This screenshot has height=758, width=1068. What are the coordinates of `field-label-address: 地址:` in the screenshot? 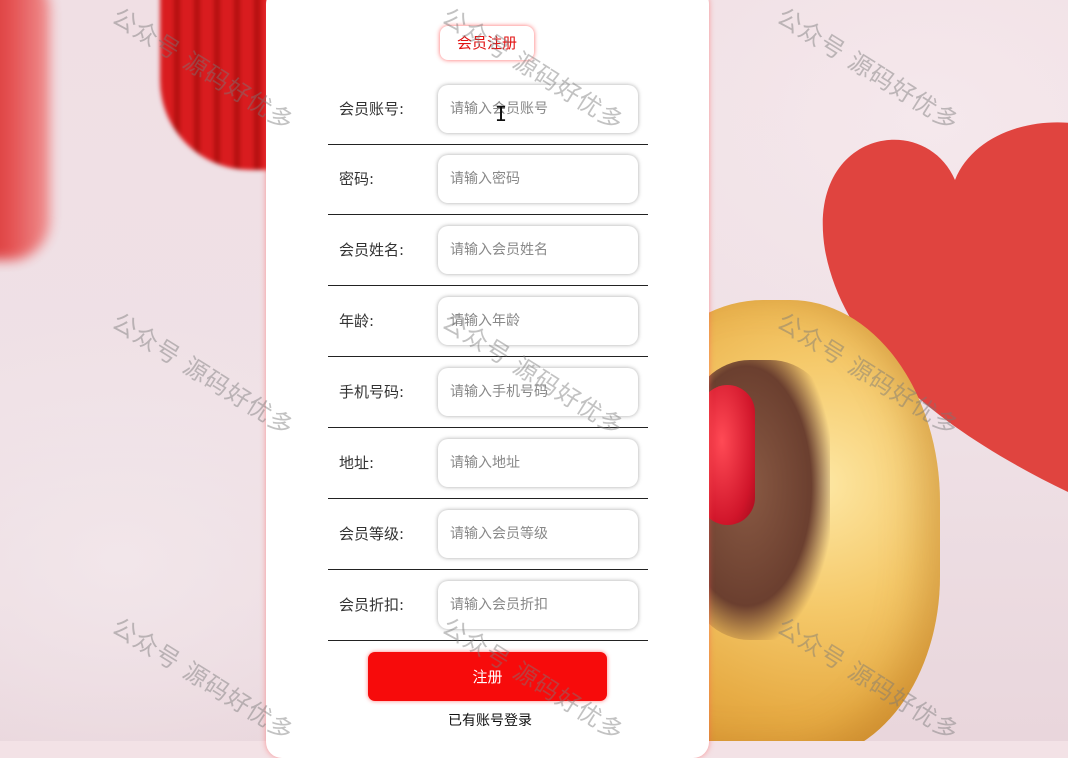 It's located at (357, 463).